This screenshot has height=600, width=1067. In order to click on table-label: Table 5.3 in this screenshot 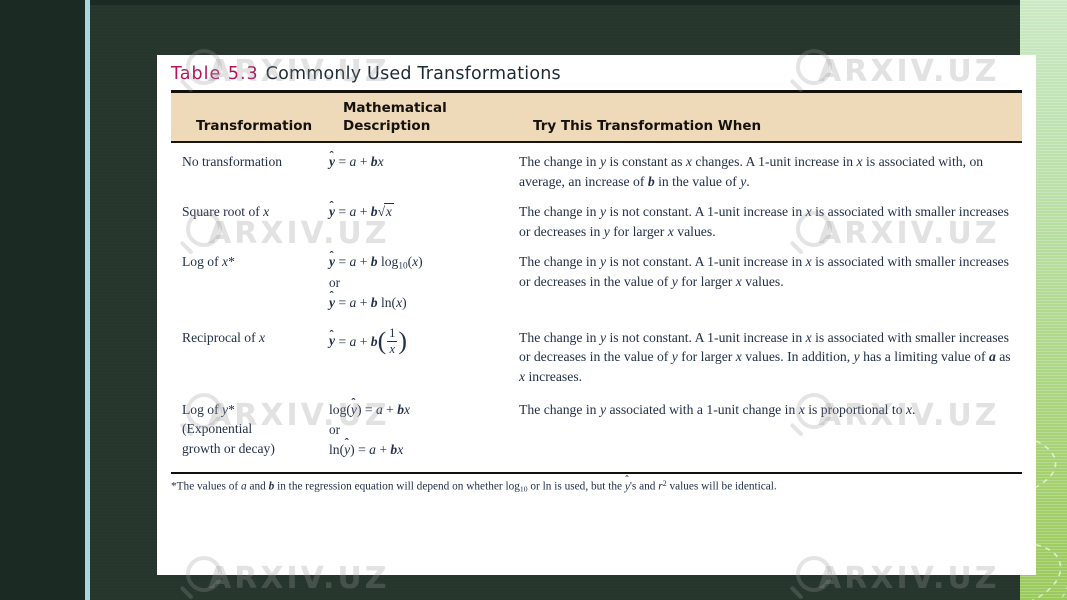, I will do `click(215, 74)`.